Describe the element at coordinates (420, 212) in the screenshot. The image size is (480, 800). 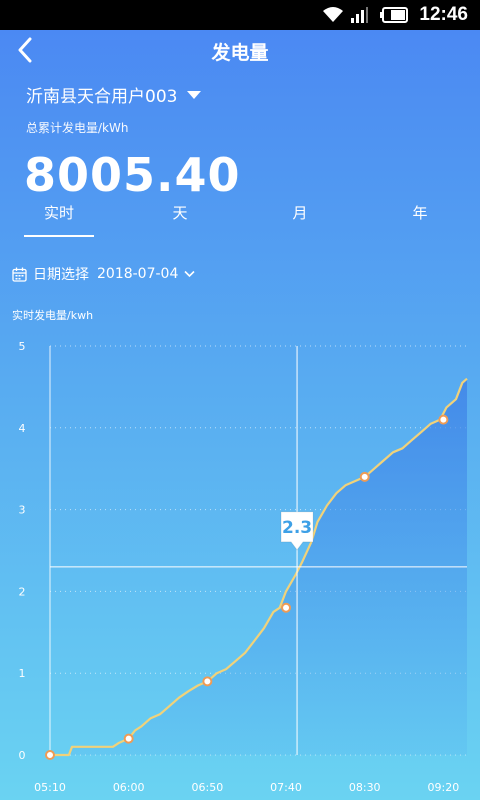
I see `tab-year: 年` at that location.